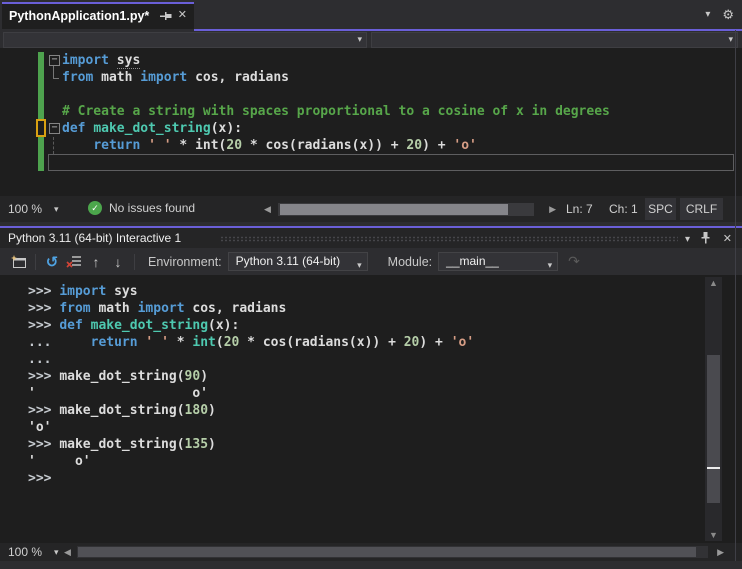  Describe the element at coordinates (85, 60) in the screenshot. I see `token-kw: import` at that location.